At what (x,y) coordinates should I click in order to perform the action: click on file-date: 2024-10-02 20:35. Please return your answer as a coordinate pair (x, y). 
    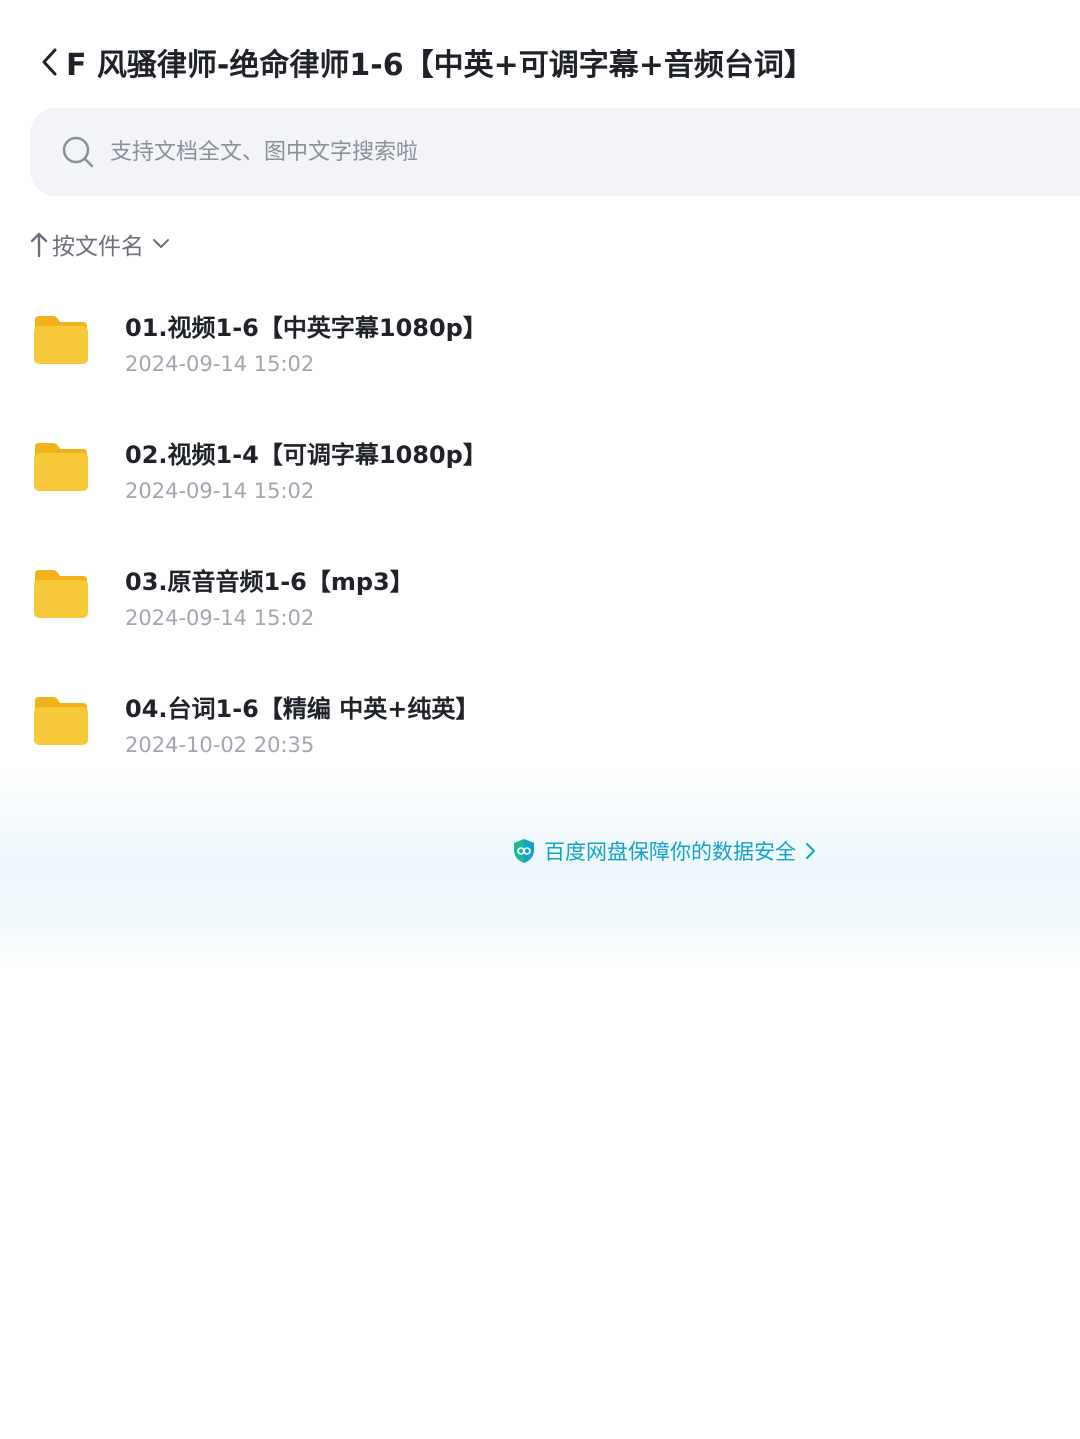
    Looking at the image, I should click on (220, 745).